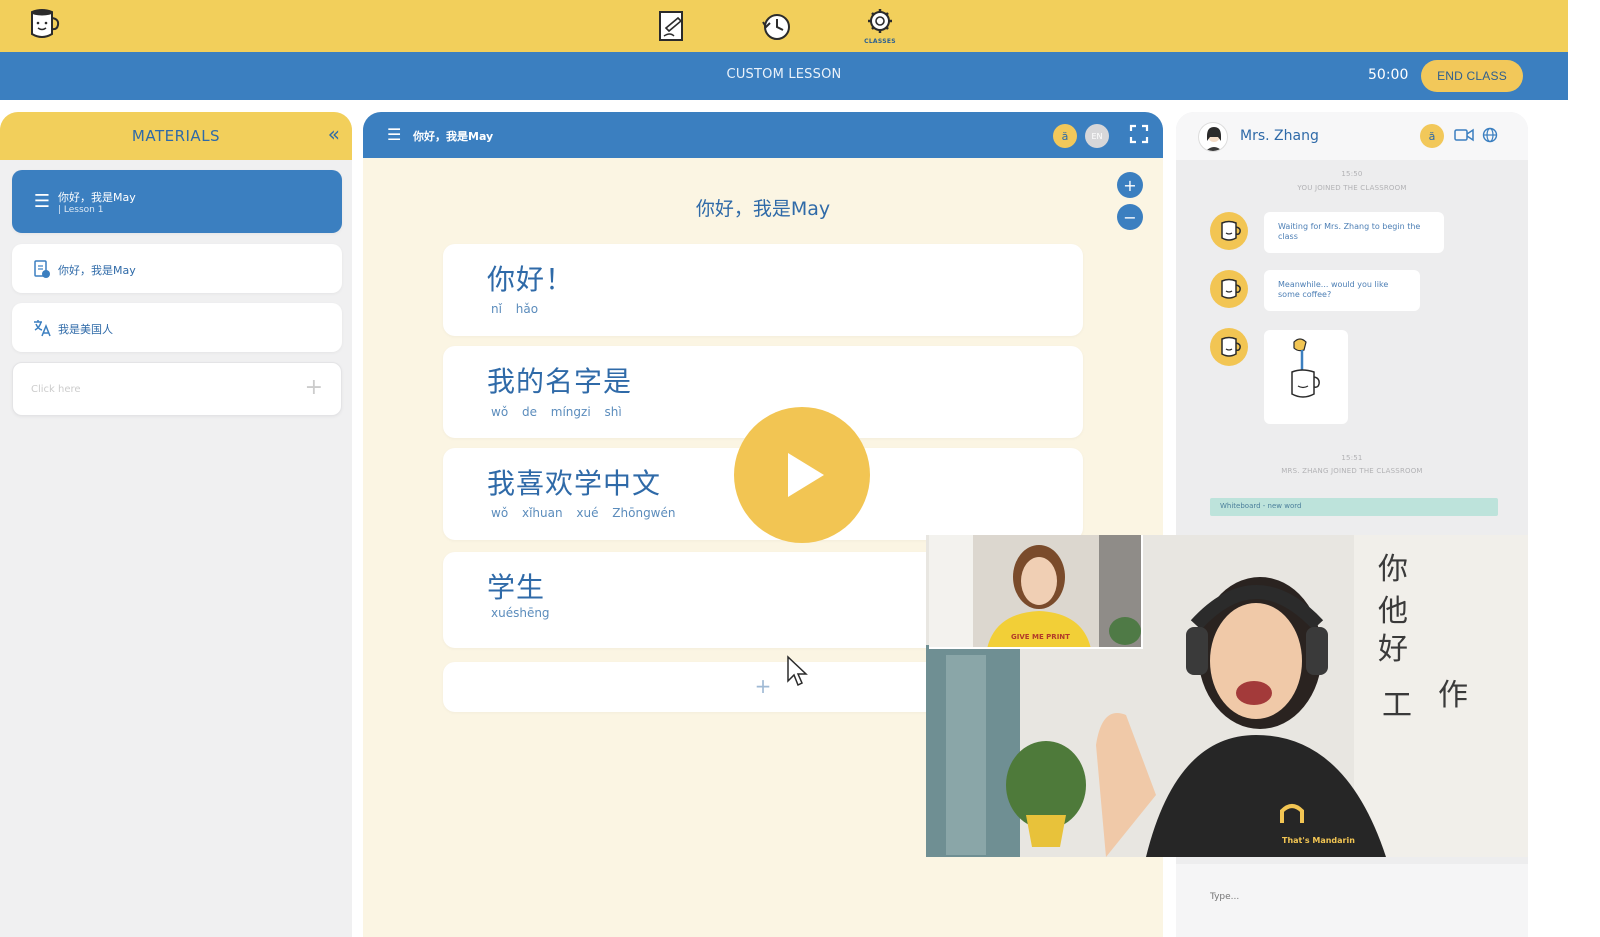 This screenshot has width=1600, height=937. I want to click on whiteboard-menu-icon: ☰, so click(394, 134).